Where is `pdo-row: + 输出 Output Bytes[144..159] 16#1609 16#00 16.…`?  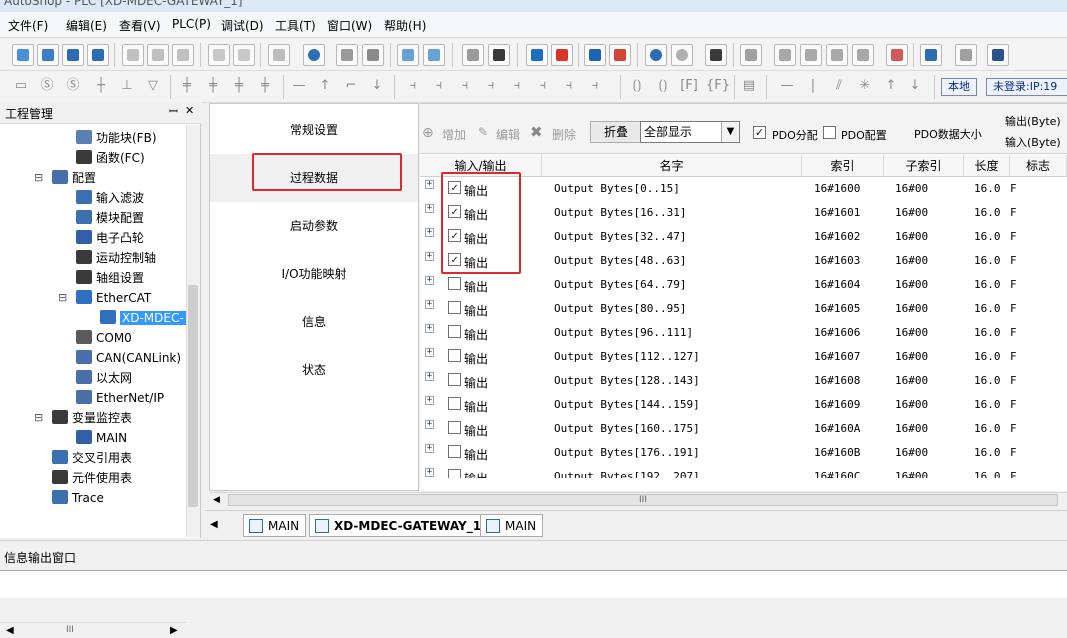 pdo-row: + 输出 Output Bytes[144..159] 16#1609 16#00 16.… is located at coordinates (743, 406).